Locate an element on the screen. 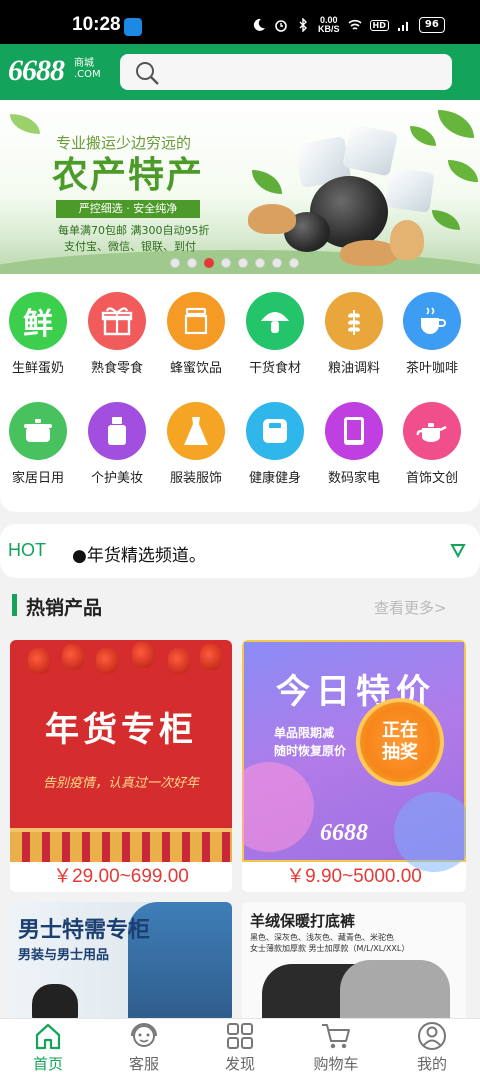 The image size is (480, 1072). perfume-icon is located at coordinates (117, 431).